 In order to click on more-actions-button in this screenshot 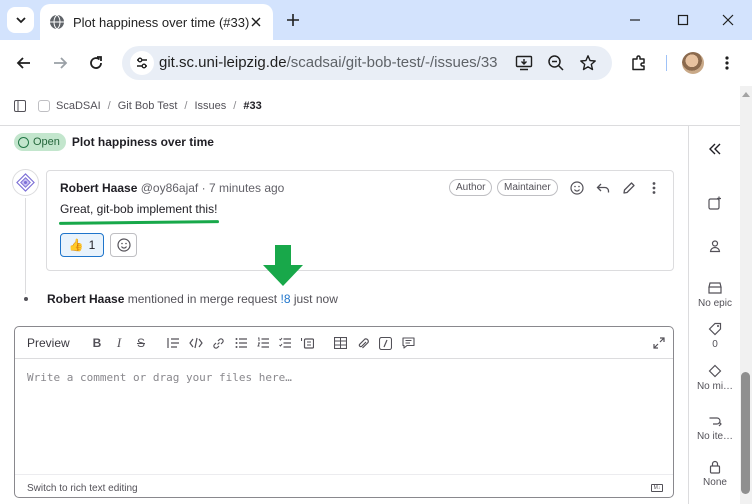, I will do `click(654, 188)`.